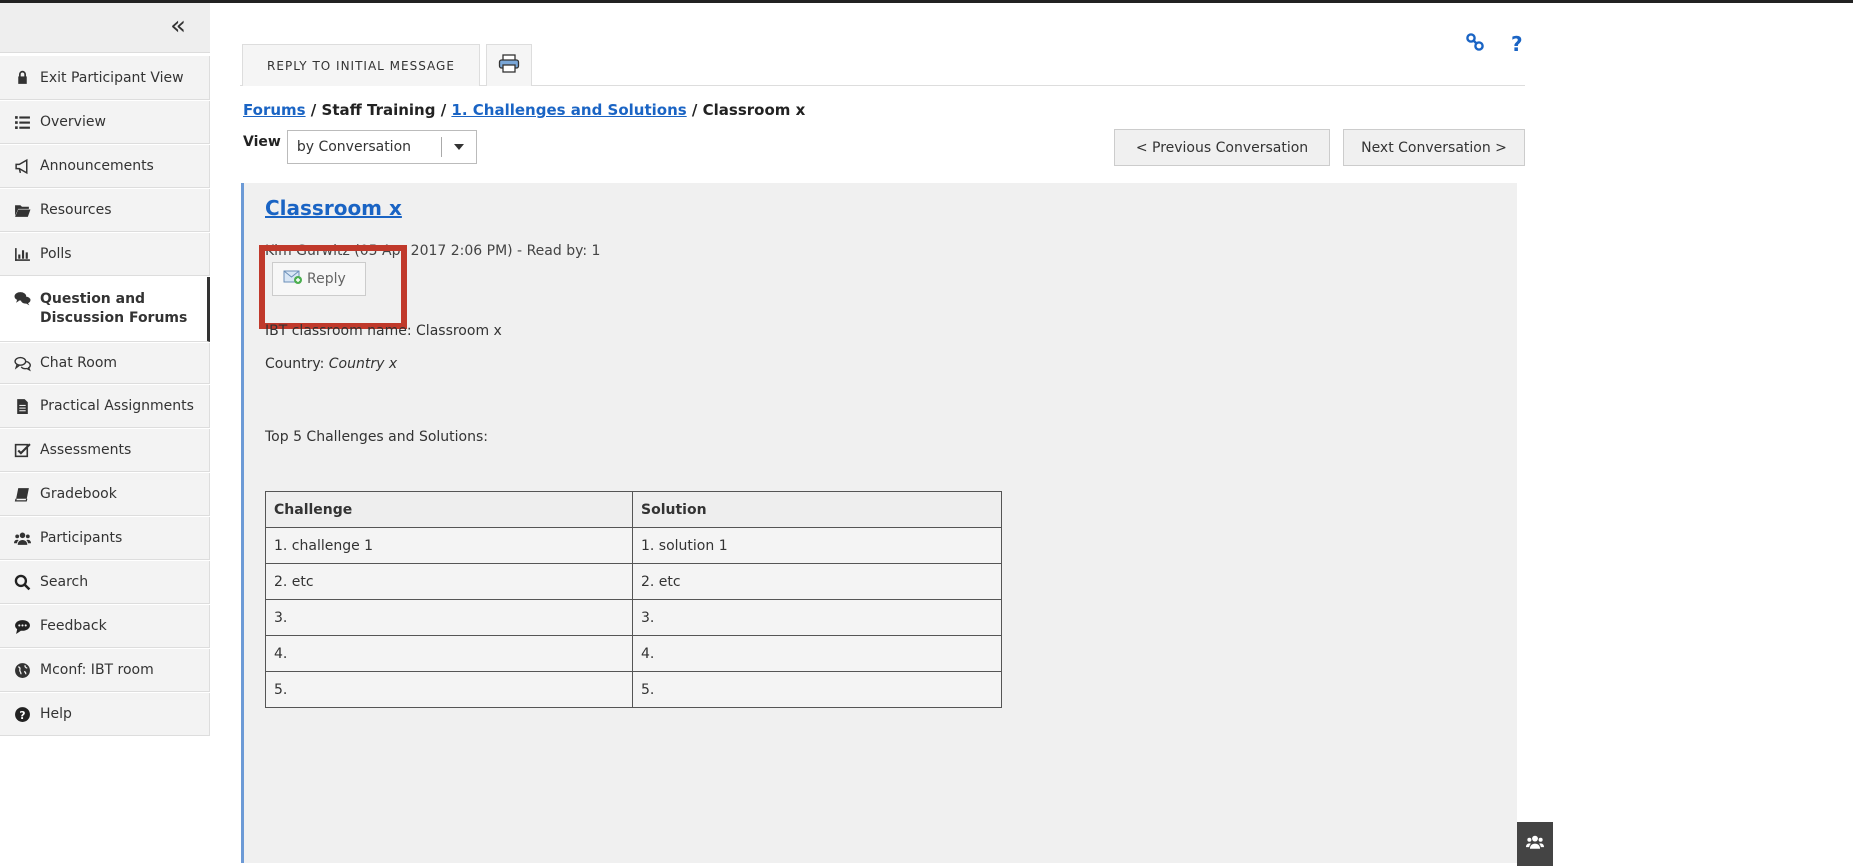  What do you see at coordinates (882, 63) in the screenshot?
I see `toolbar: REPLY TO INITIAL MESSAGE` at bounding box center [882, 63].